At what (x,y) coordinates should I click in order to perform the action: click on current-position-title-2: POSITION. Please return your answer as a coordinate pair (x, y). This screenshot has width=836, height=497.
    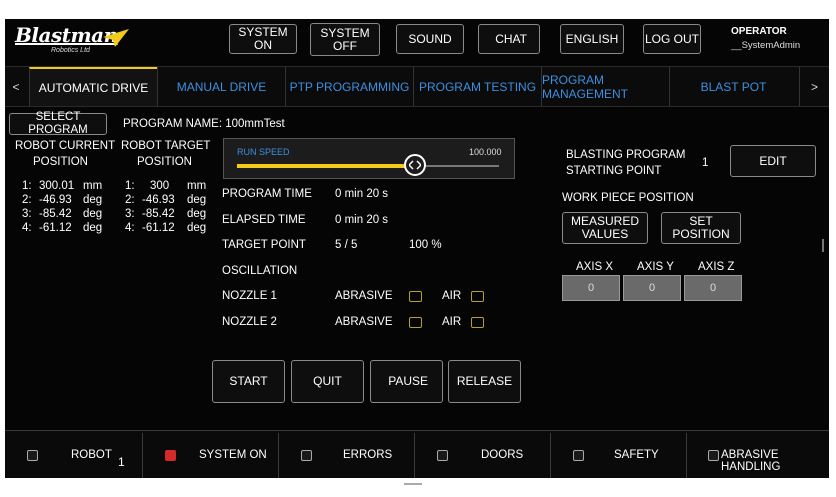
    Looking at the image, I should click on (60, 162).